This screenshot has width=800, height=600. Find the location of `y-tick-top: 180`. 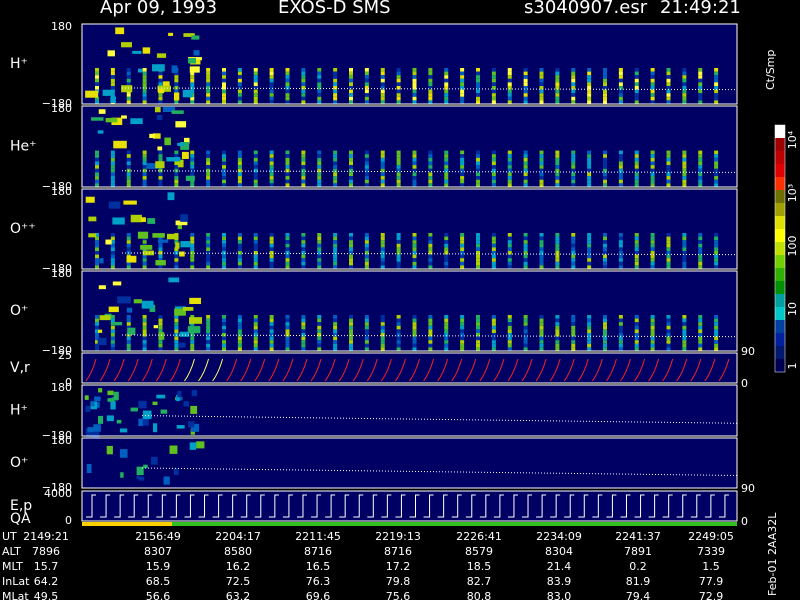

y-tick-top: 180 is located at coordinates (61, 191).